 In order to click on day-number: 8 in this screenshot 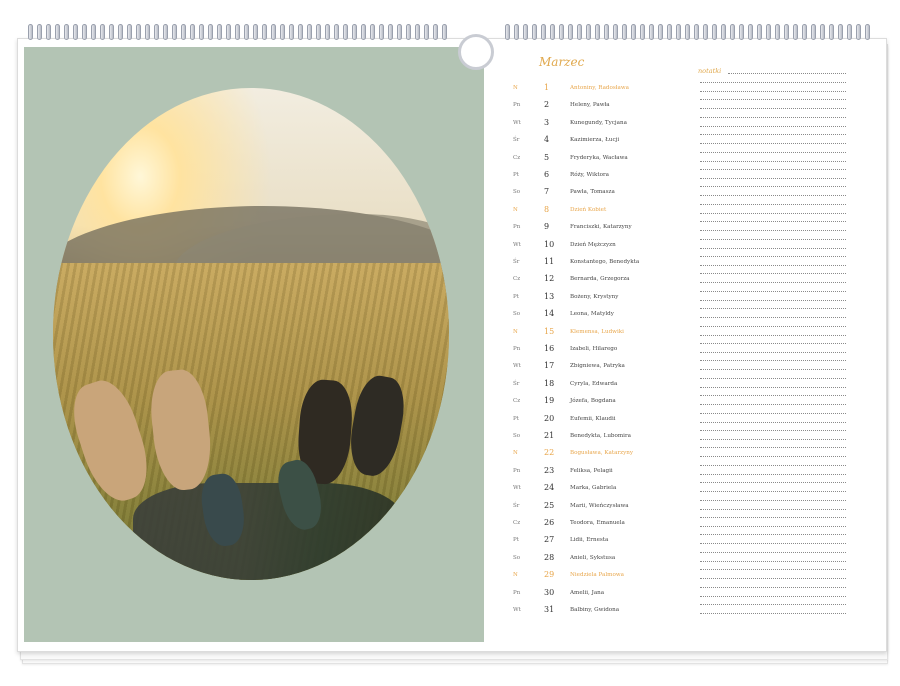, I will do `click(547, 209)`.